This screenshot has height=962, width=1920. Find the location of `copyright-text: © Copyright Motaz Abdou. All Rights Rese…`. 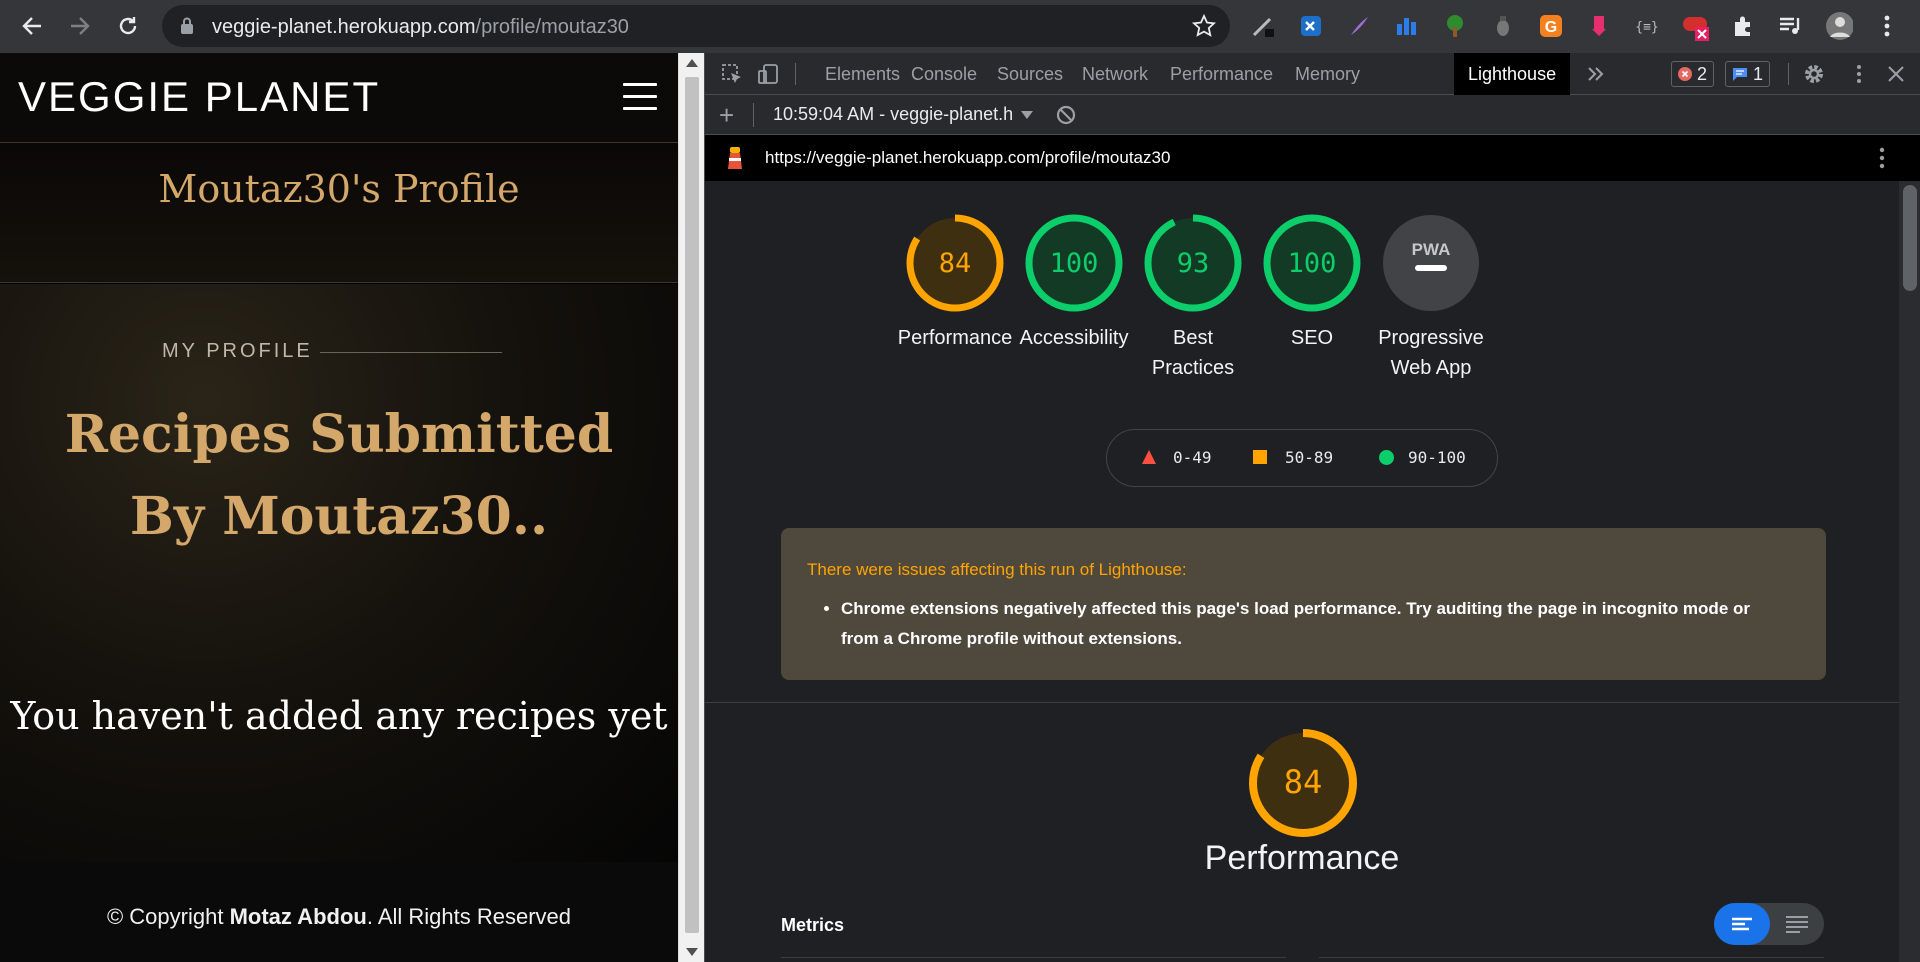

copyright-text: © Copyright Motaz Abdou. All Rights Rese… is located at coordinates (339, 917).